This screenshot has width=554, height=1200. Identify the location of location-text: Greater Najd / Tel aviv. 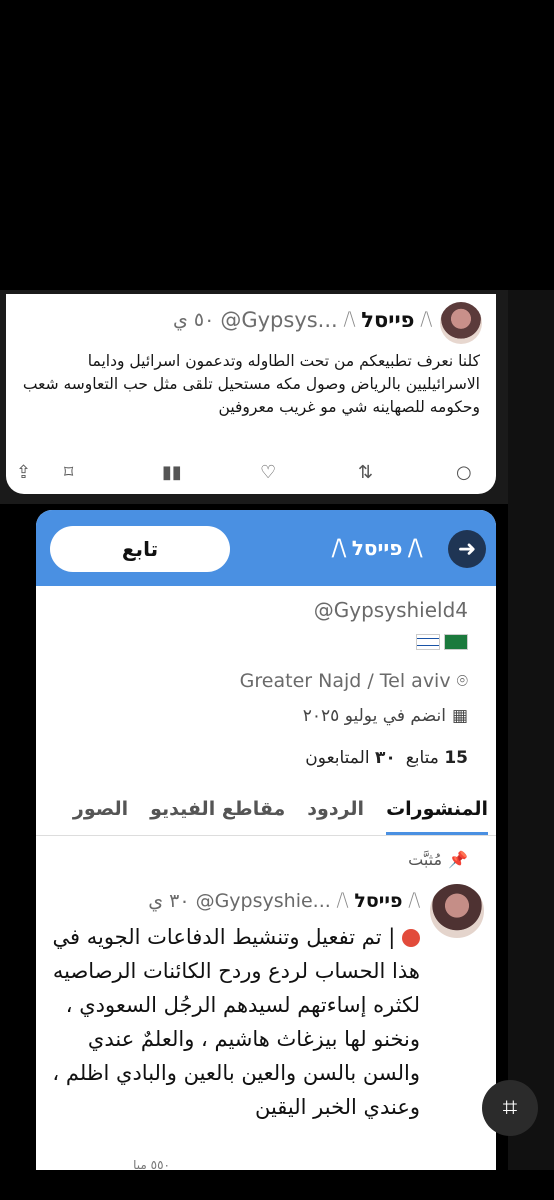
(345, 681).